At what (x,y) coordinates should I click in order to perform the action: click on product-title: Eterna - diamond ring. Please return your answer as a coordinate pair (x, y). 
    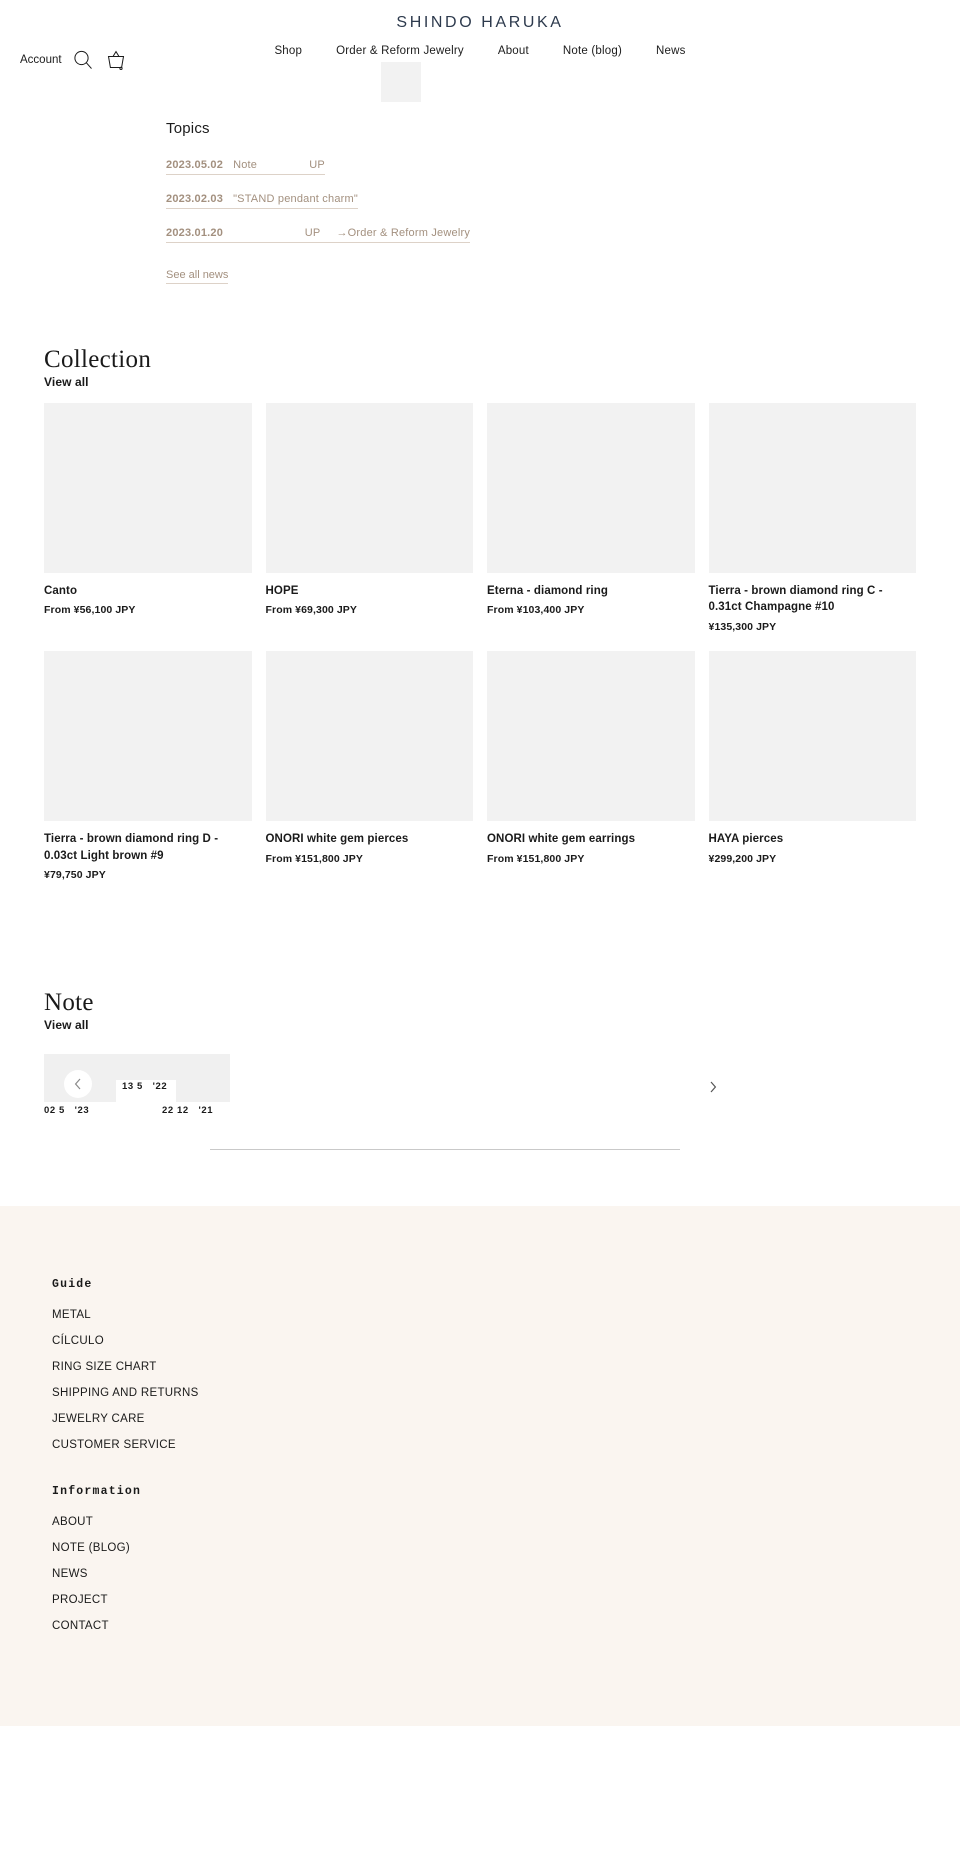
    Looking at the image, I should click on (547, 590).